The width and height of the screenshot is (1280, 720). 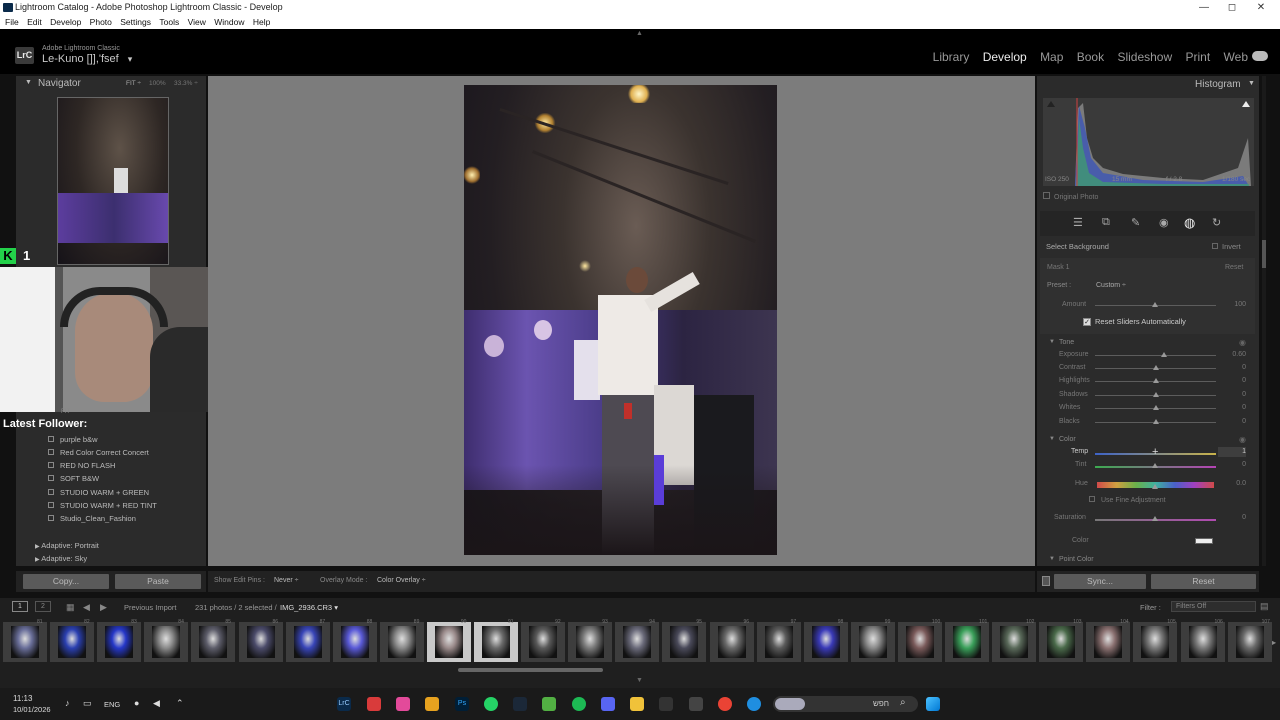 I want to click on red-eye-icon: ◉, so click(x=1164, y=222).